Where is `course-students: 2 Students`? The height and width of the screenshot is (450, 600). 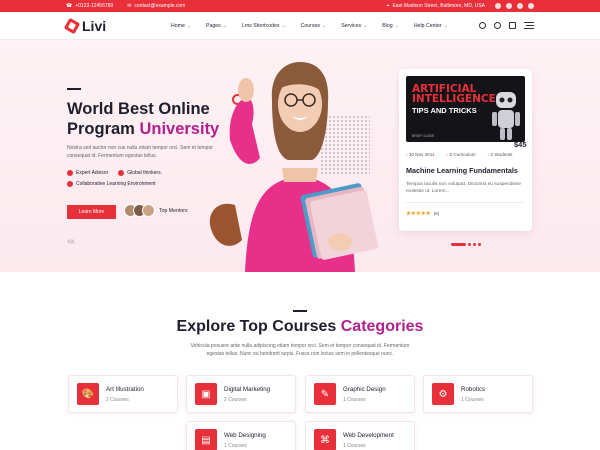
course-students: 2 Students is located at coordinates (500, 154).